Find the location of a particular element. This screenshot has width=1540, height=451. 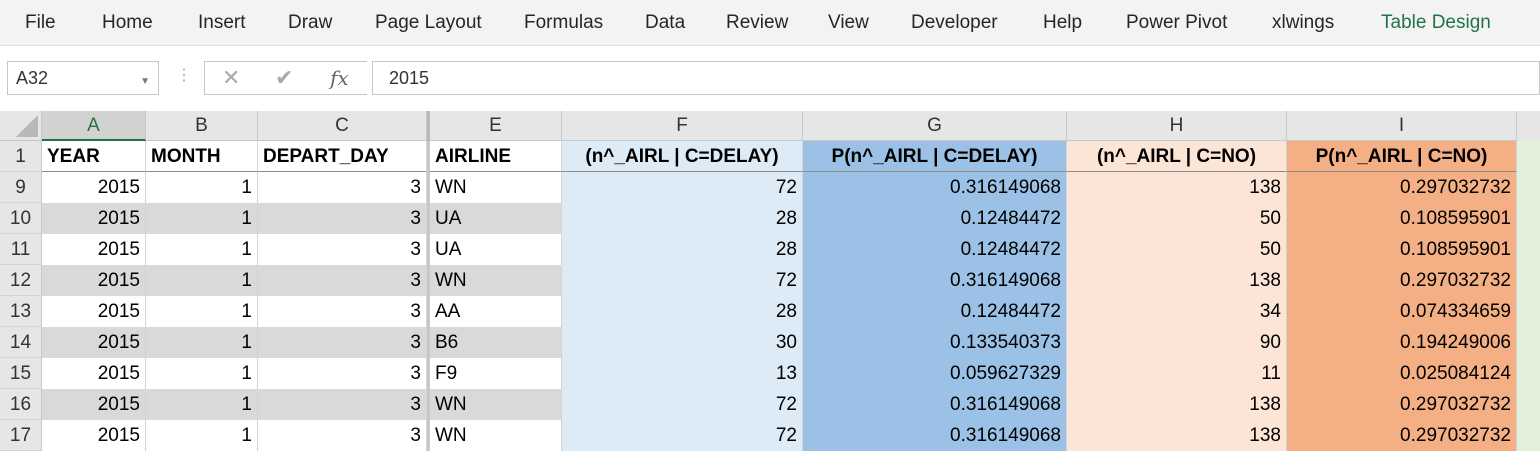

table-cell: 11 is located at coordinates (1177, 373).